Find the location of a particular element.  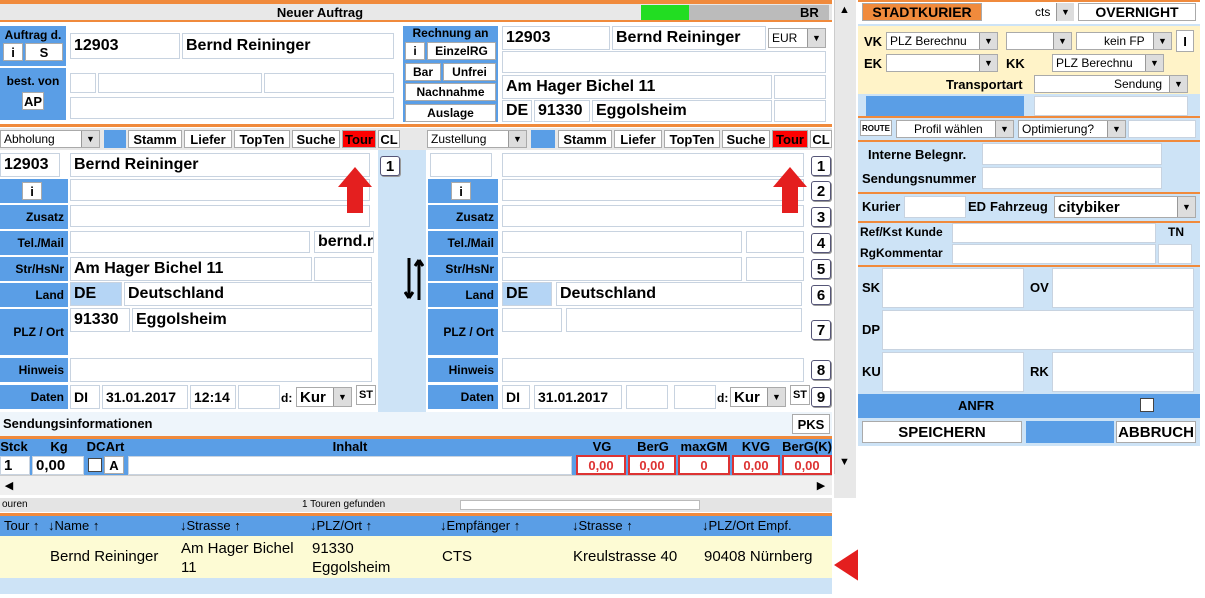

kurier-field is located at coordinates (935, 207).